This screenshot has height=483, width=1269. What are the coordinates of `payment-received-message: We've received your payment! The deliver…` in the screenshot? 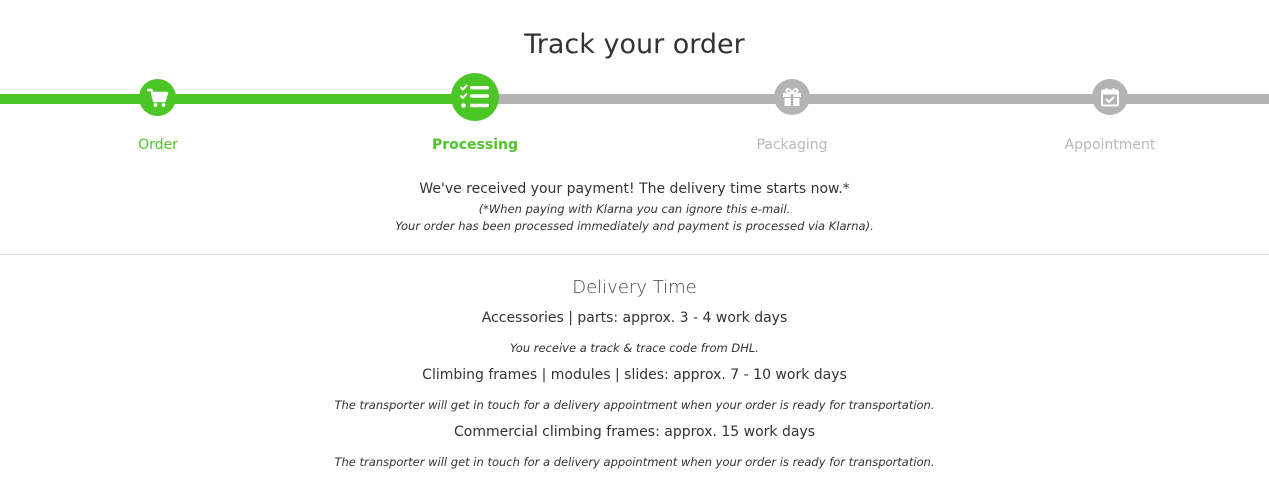 It's located at (634, 189).